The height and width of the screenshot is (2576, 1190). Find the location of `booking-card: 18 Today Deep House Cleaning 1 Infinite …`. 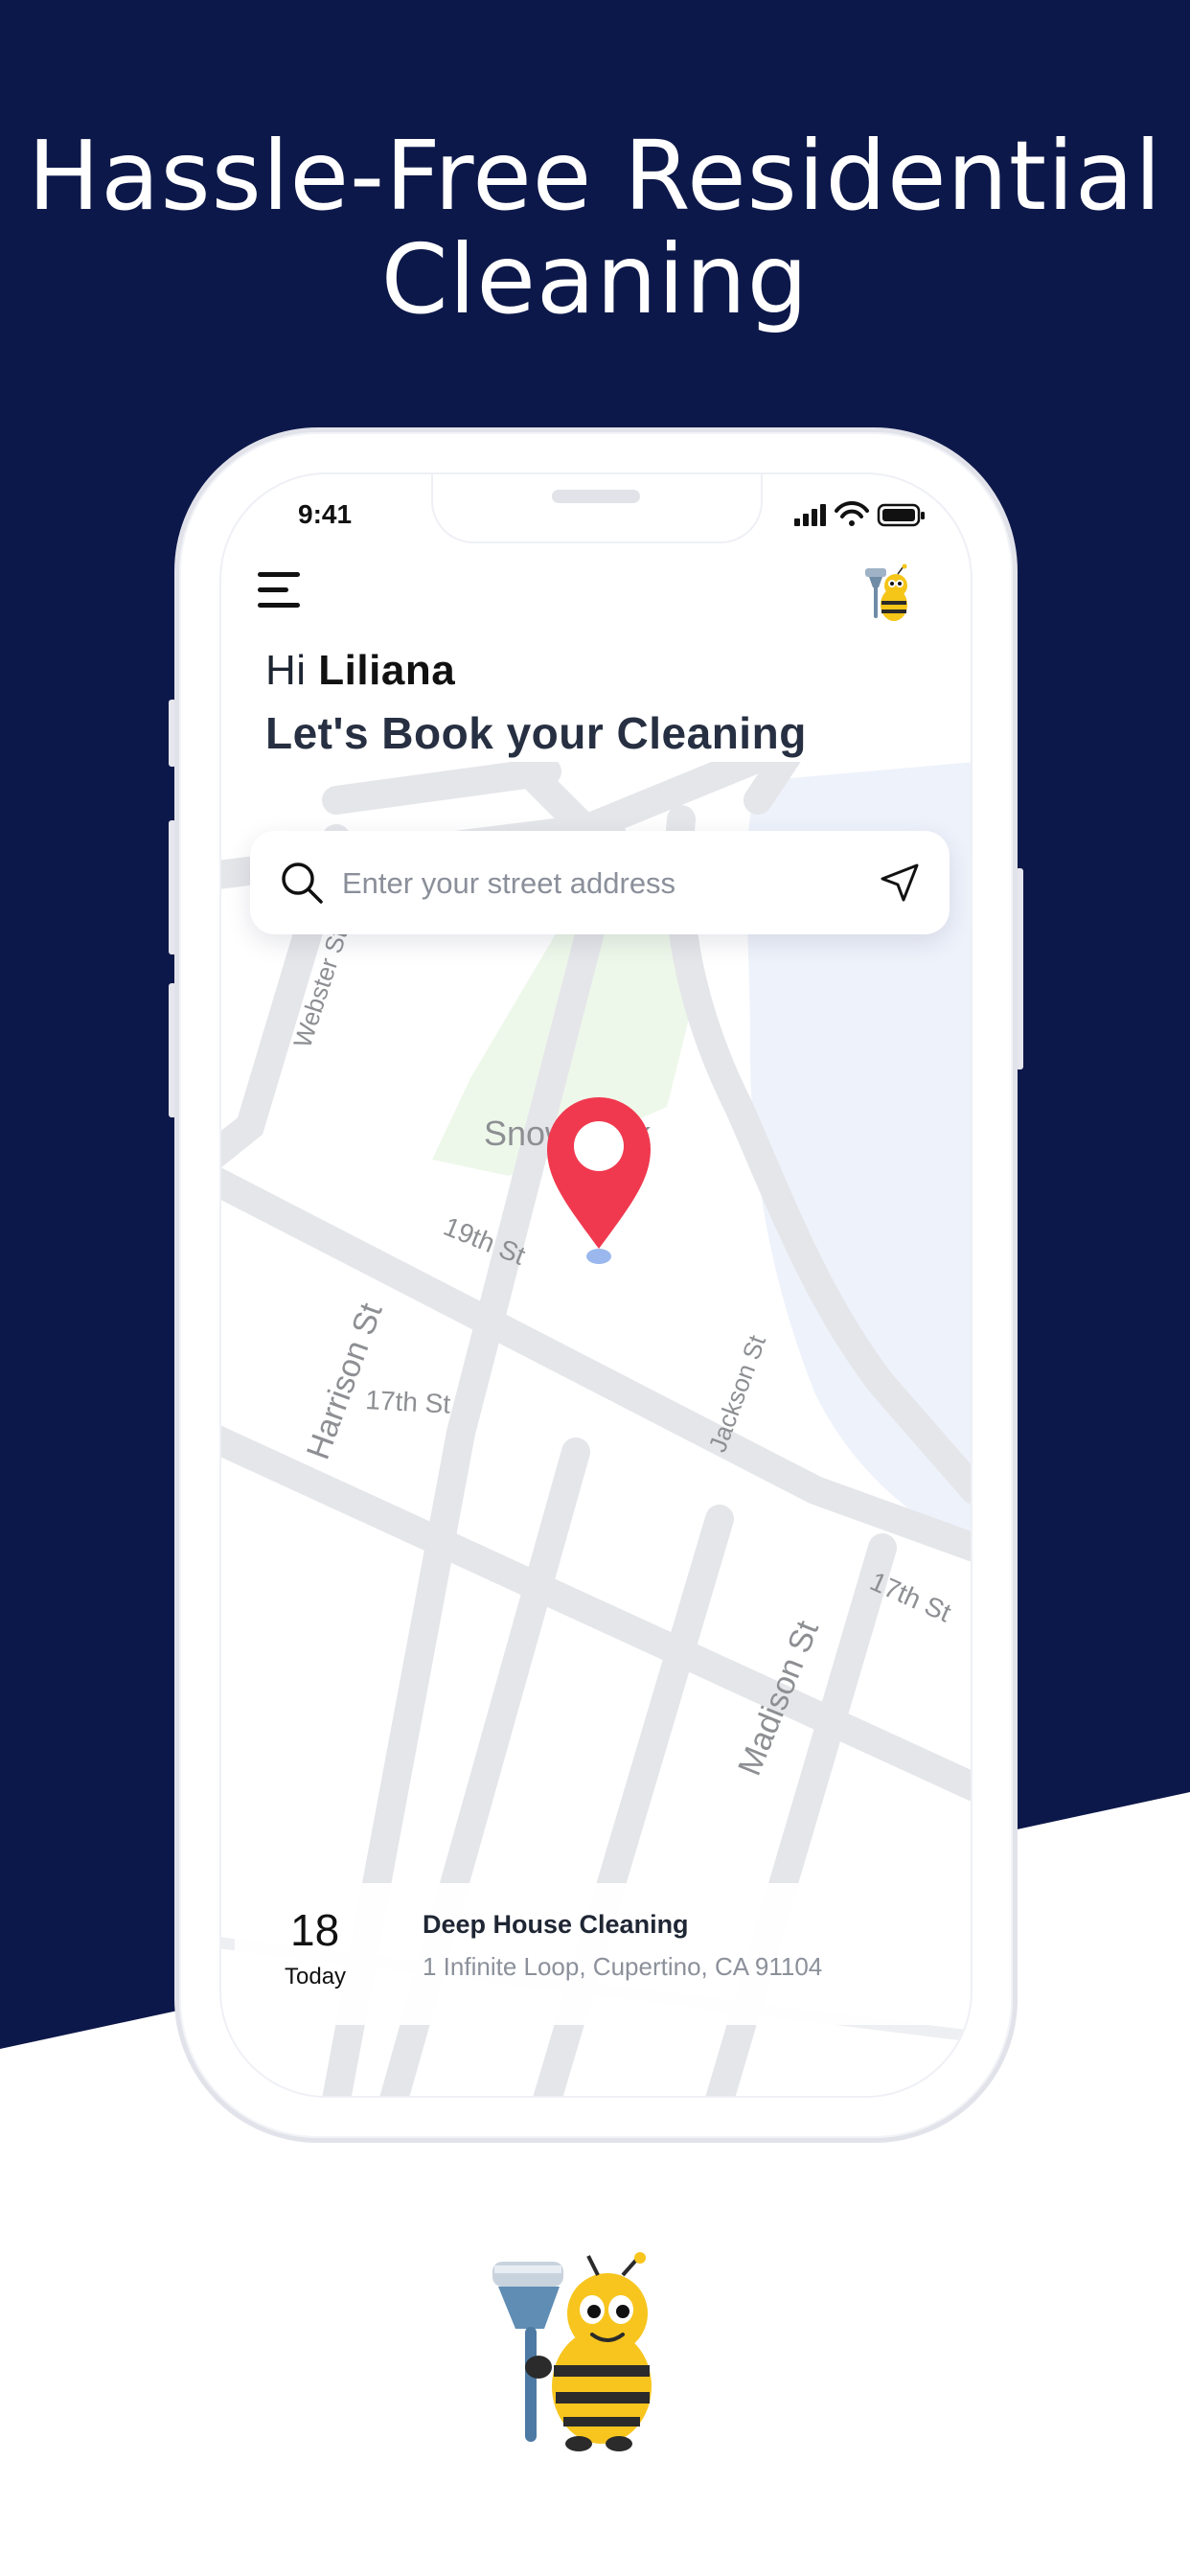

booking-card: 18 Today Deep House Cleaning 1 Infinite … is located at coordinates (598, 1954).